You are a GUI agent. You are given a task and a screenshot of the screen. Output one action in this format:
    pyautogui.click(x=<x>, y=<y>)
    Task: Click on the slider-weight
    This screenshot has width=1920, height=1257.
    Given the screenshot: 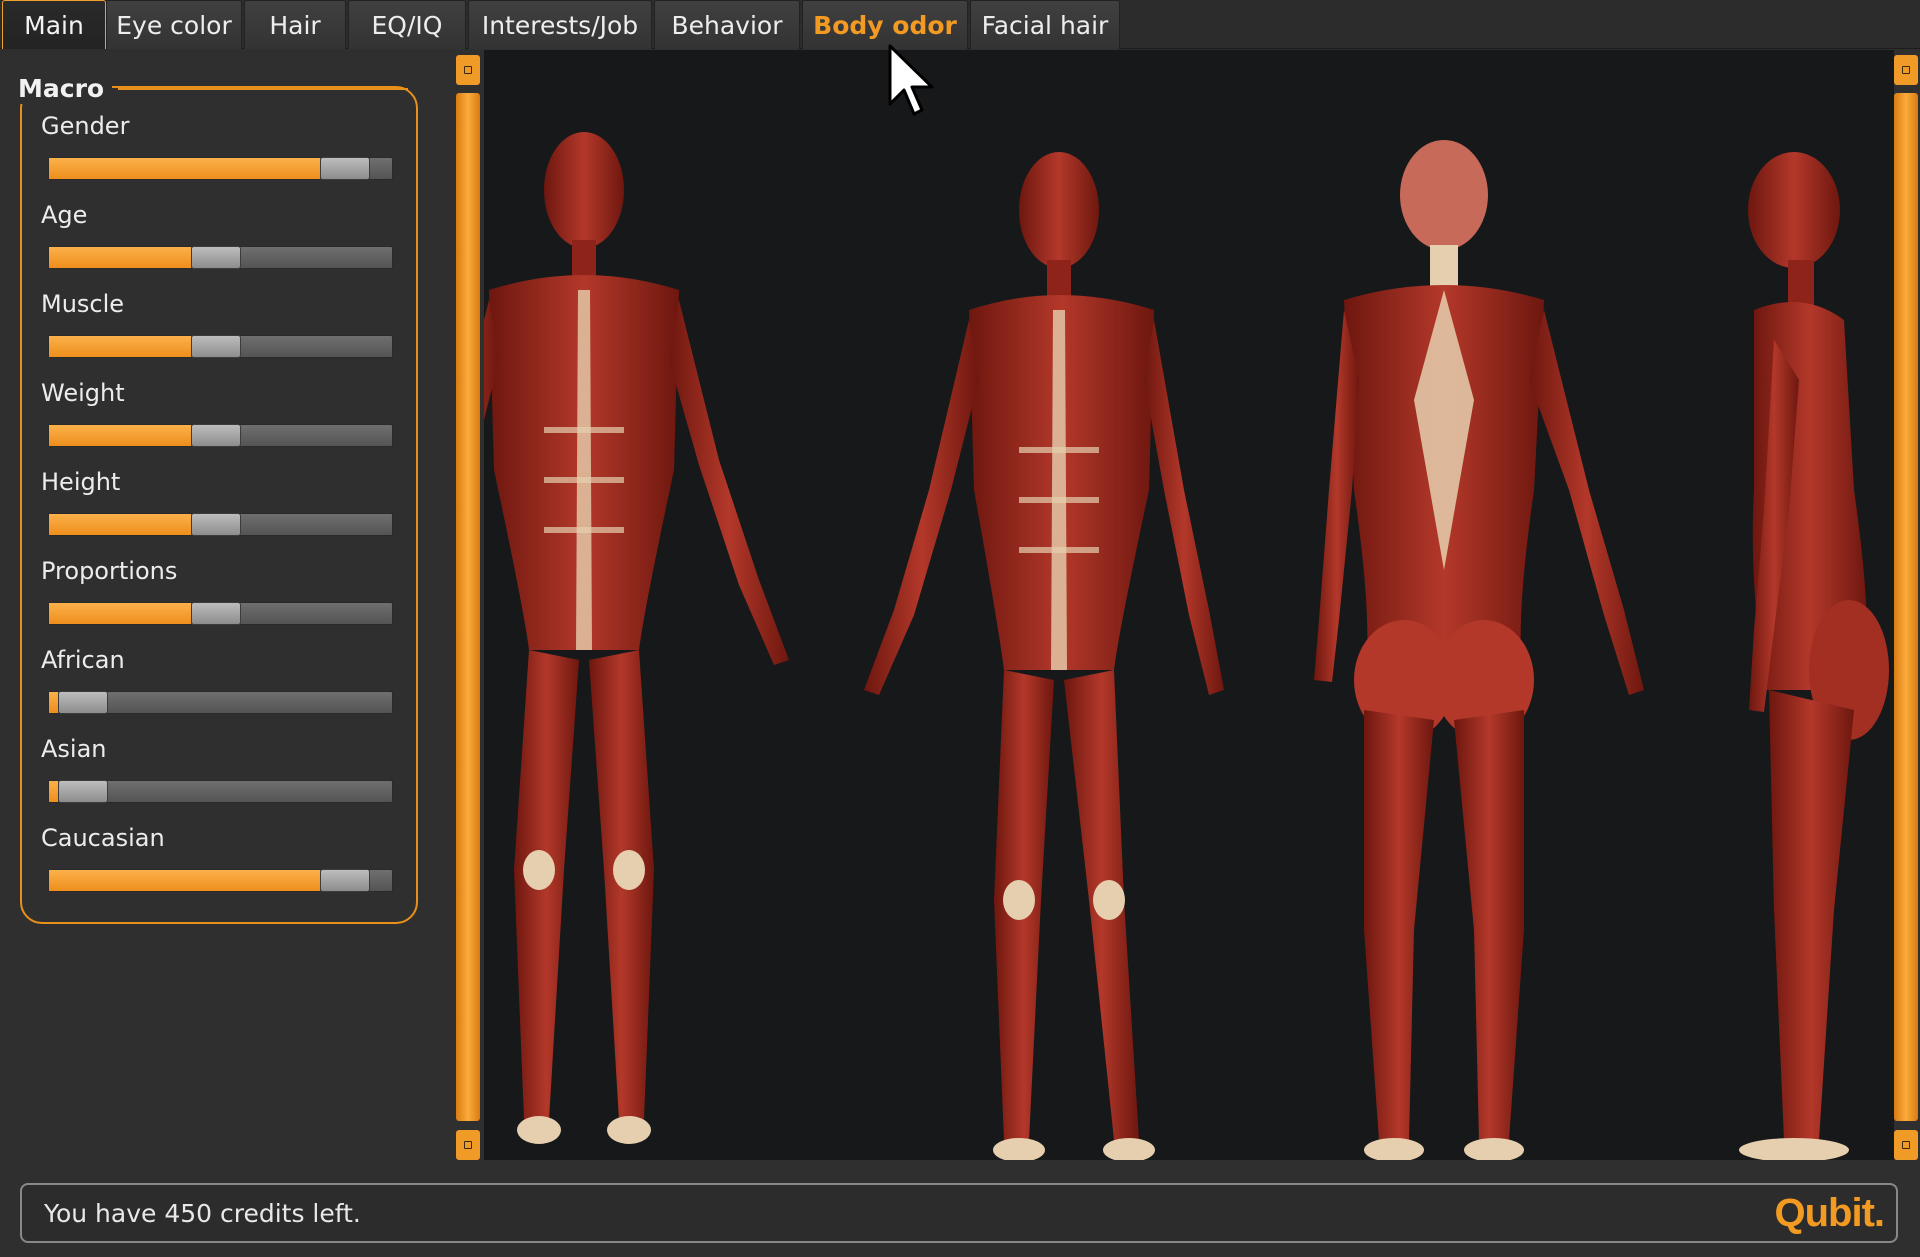 What is the action you would take?
    pyautogui.click(x=220, y=435)
    